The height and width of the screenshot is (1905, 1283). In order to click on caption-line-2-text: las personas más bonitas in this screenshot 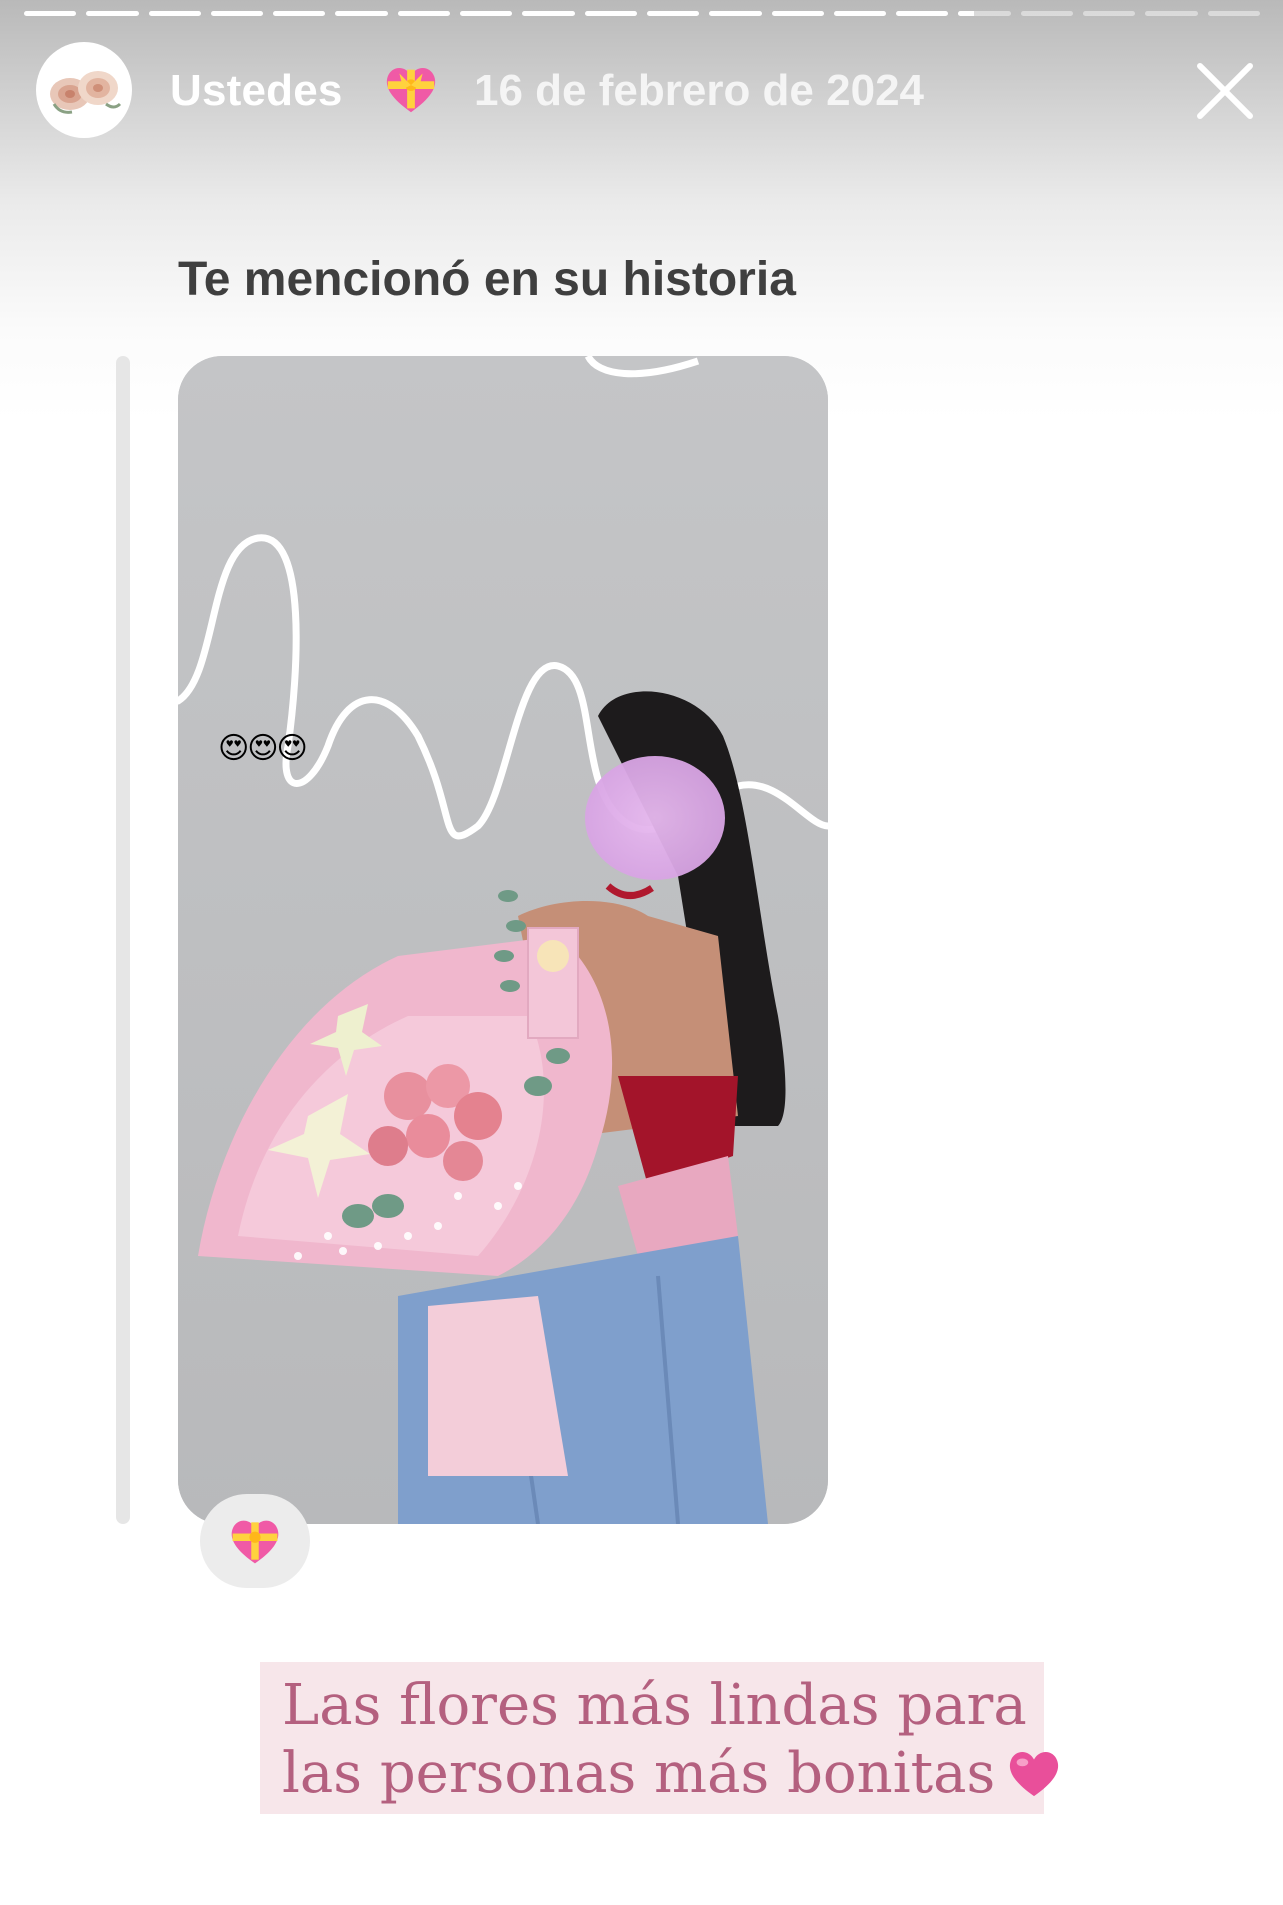, I will do `click(639, 1773)`.